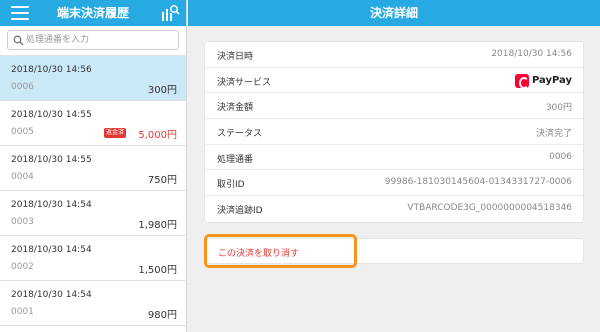 The height and width of the screenshot is (332, 600). What do you see at coordinates (162, 180) in the screenshot?
I see `history-item-amount: 750円` at bounding box center [162, 180].